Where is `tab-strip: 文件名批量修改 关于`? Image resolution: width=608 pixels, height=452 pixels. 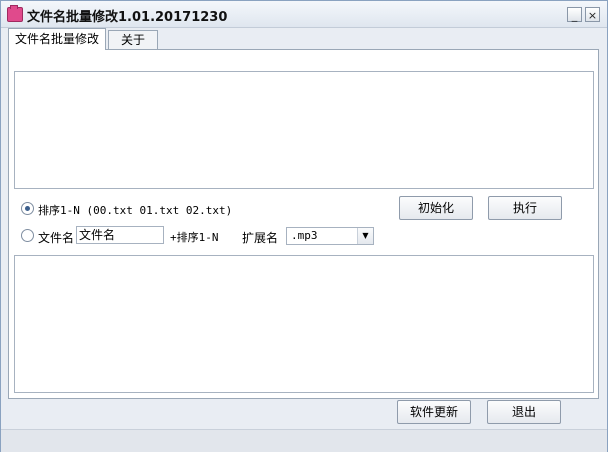
tab-strip: 文件名批量修改 关于 is located at coordinates (306, 39).